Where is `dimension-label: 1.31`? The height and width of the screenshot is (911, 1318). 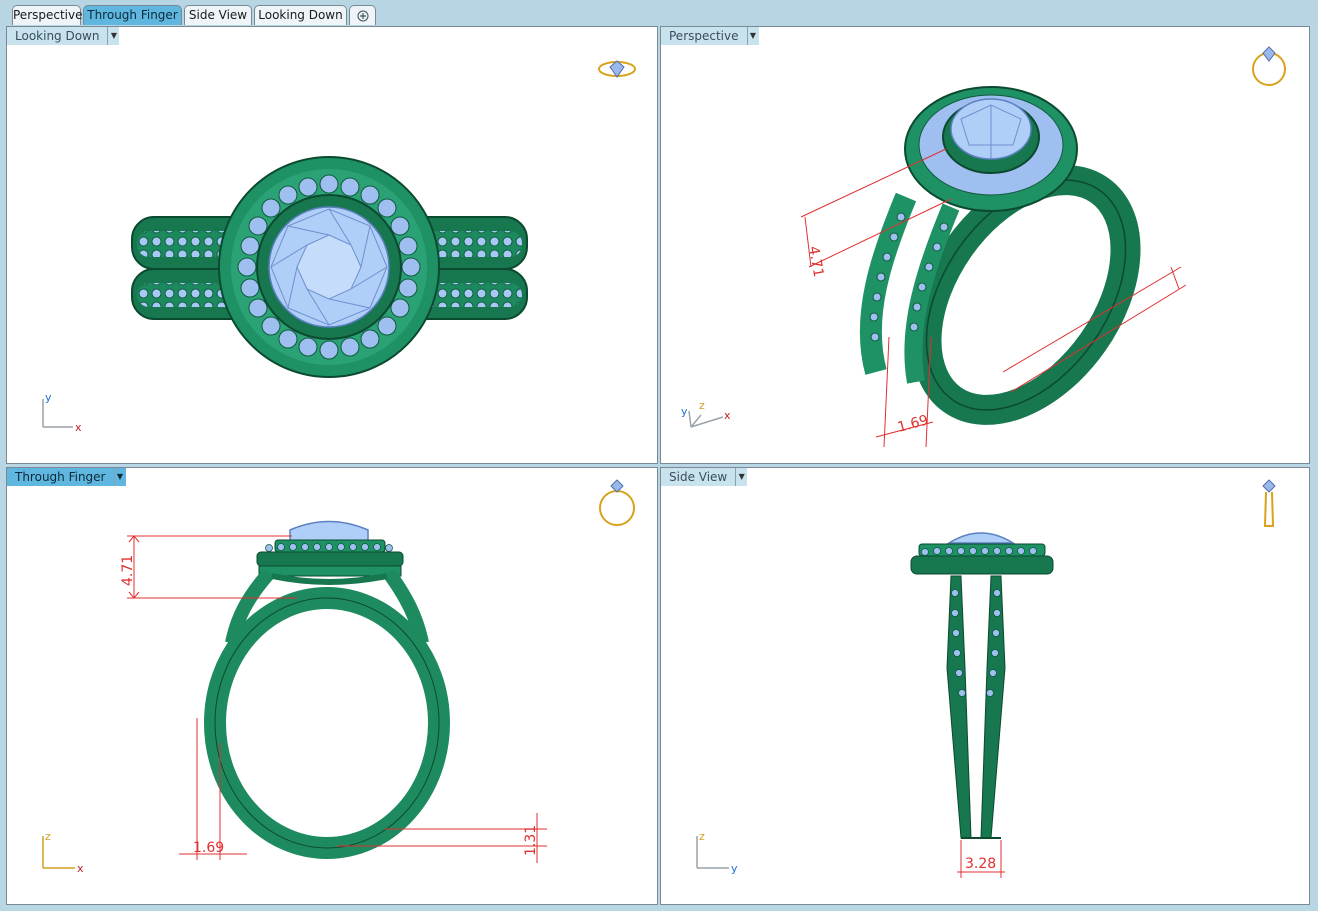
dimension-label: 1.31 is located at coordinates (531, 840).